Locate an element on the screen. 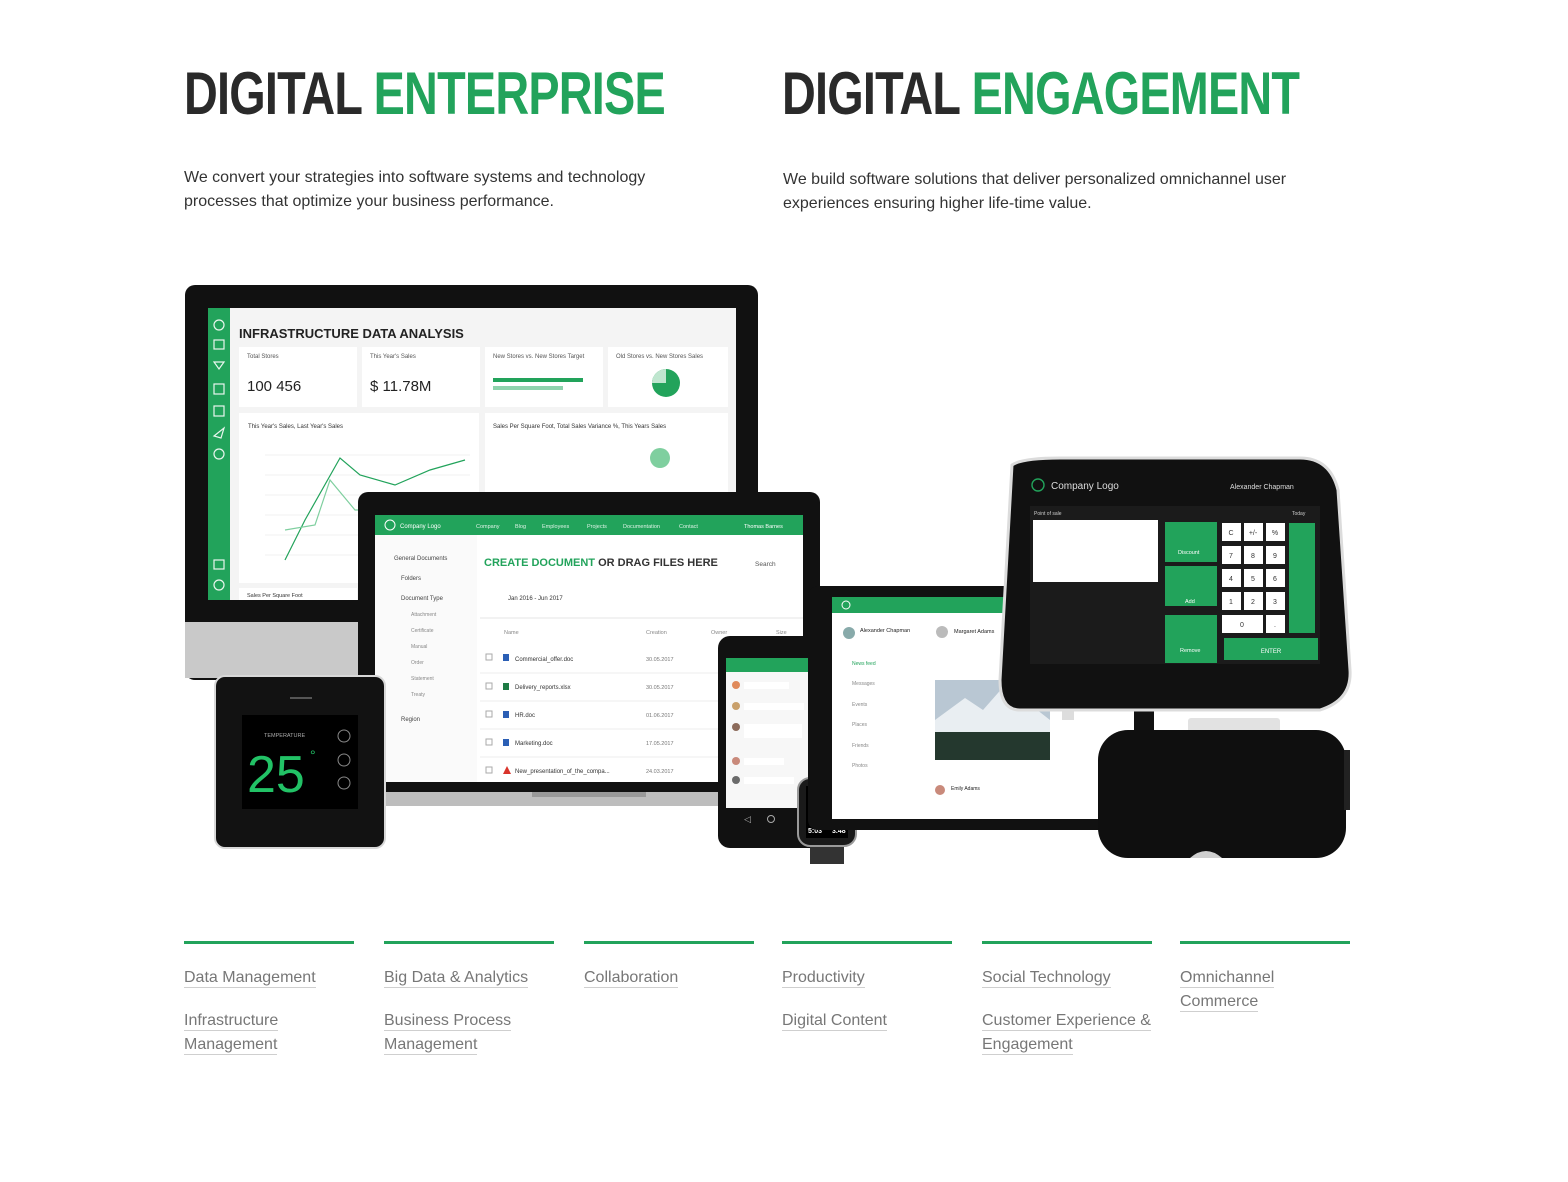 Image resolution: width=1568 pixels, height=1182 pixels. pos-key: . is located at coordinates (1275, 625).